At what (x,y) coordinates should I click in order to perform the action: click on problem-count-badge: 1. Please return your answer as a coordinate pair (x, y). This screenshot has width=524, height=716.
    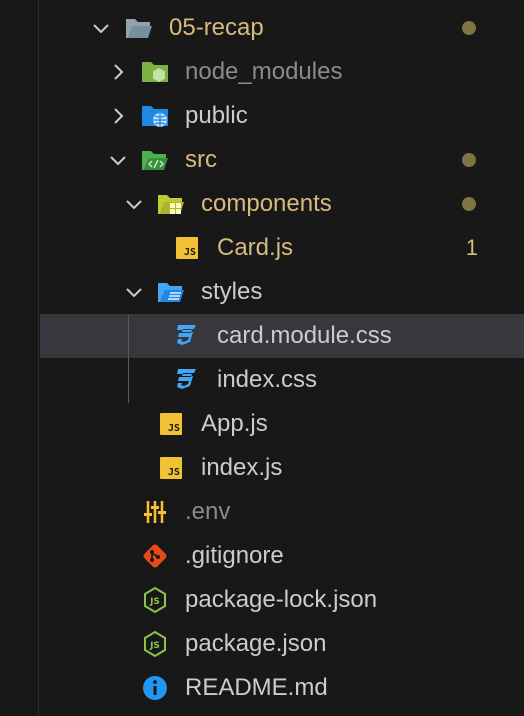
    Looking at the image, I should click on (471, 247).